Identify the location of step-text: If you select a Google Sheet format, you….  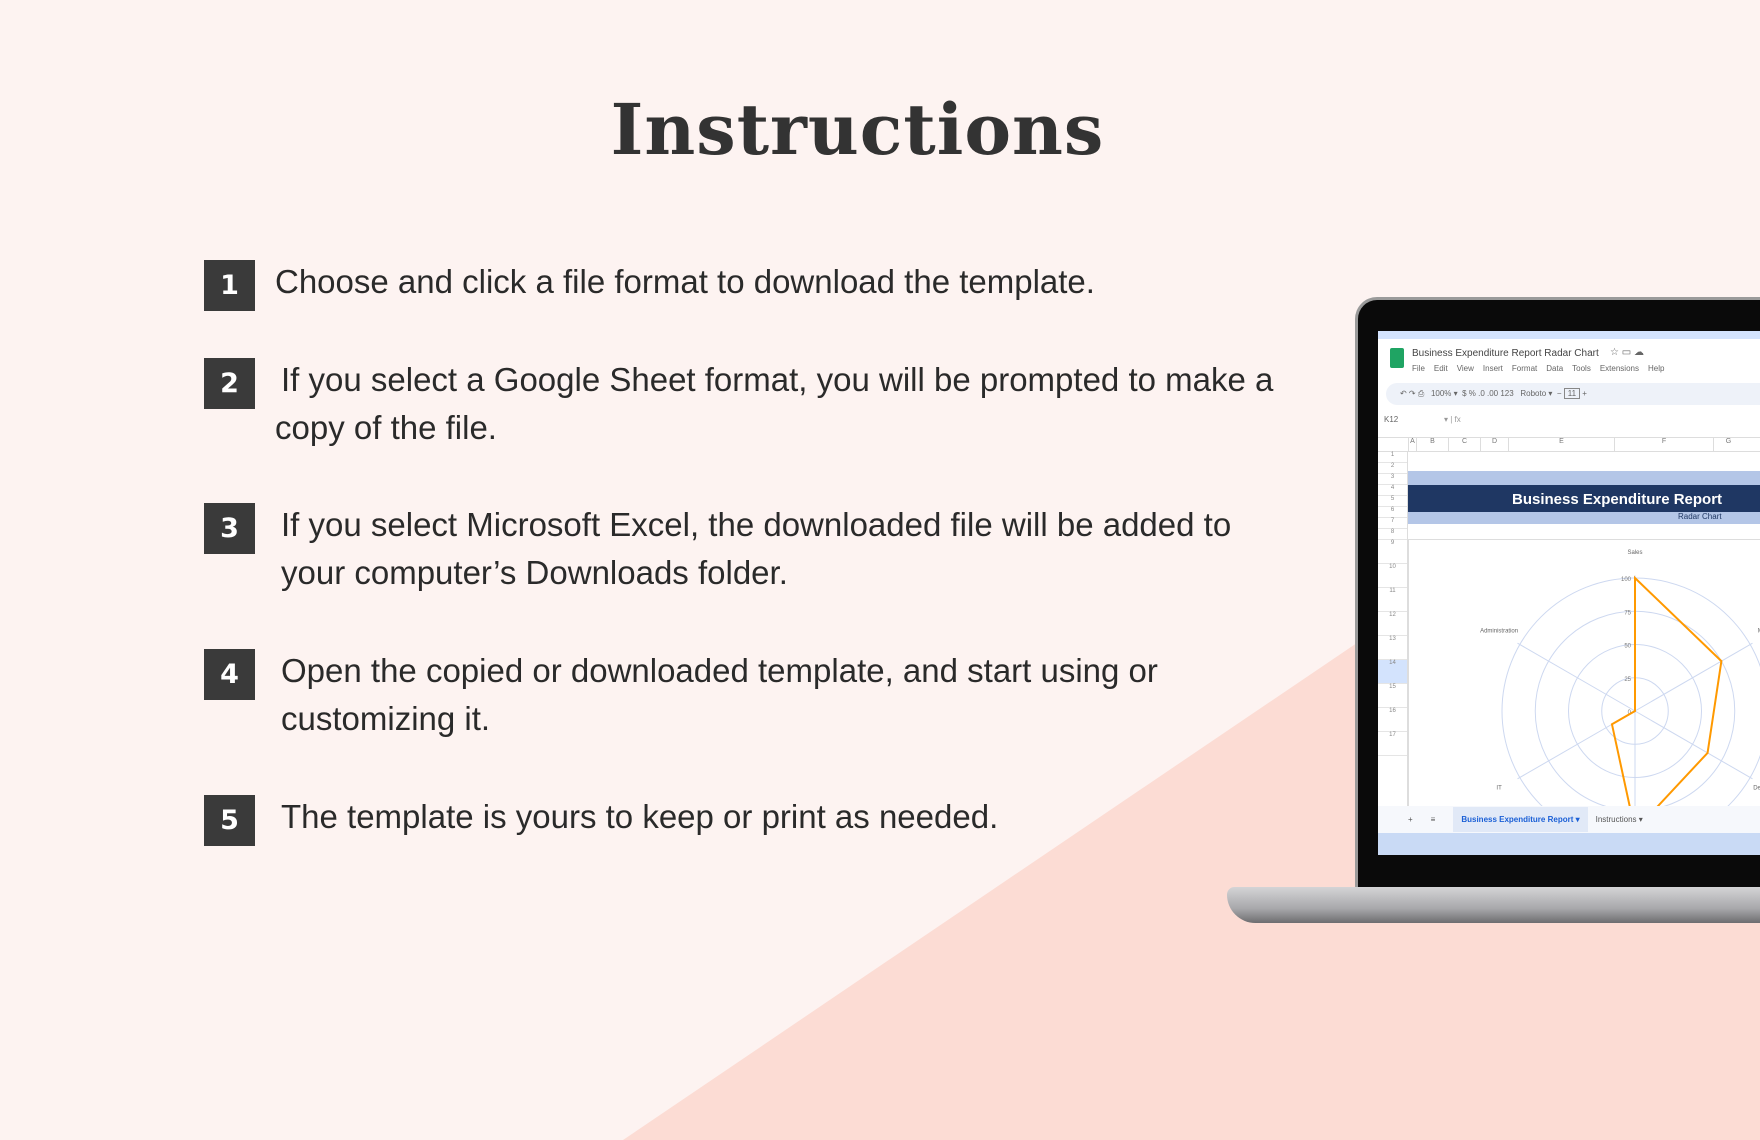
(774, 403).